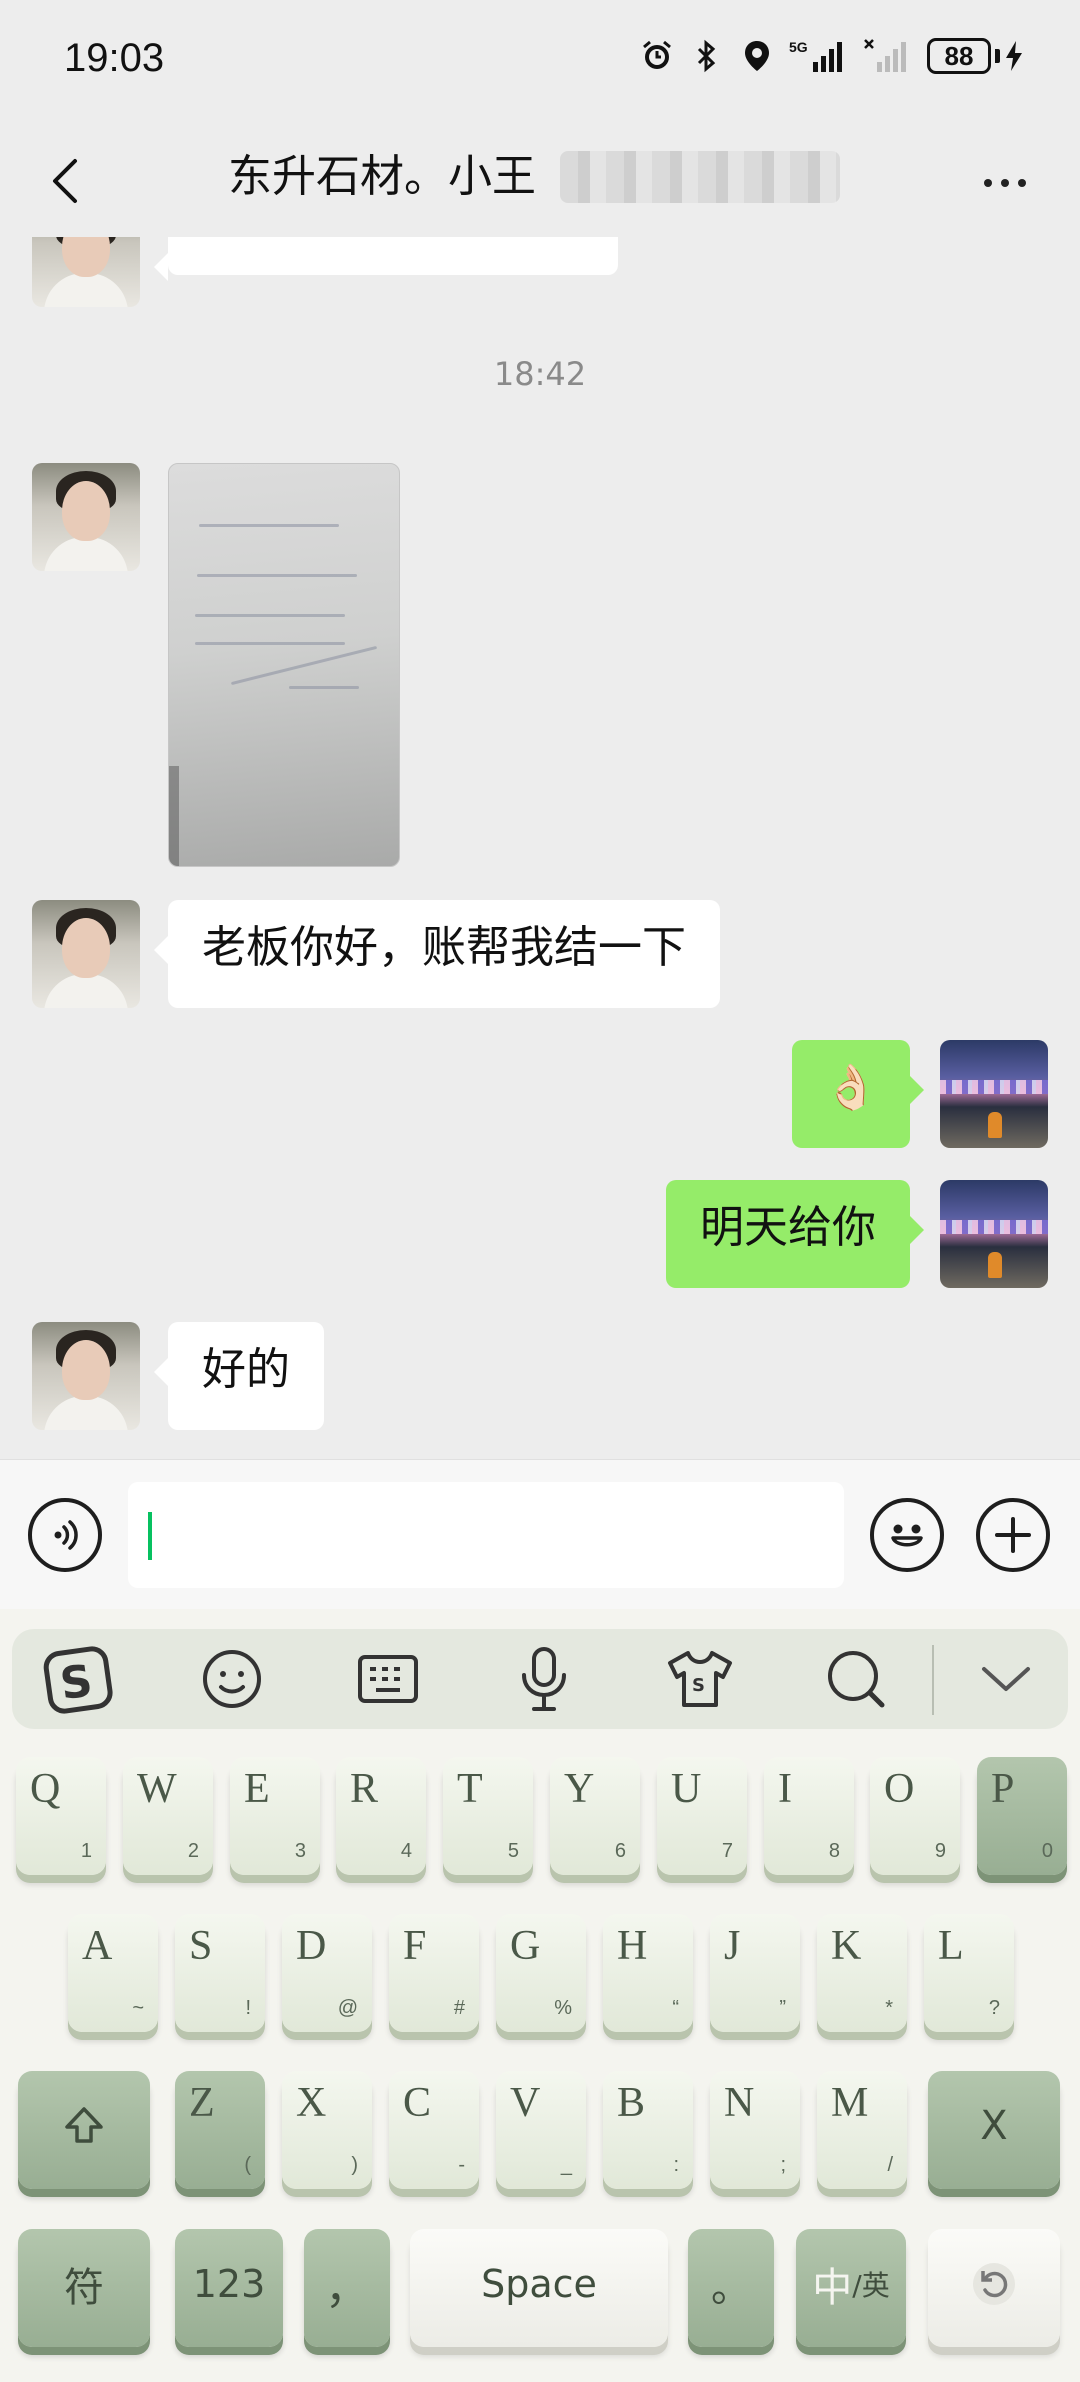  Describe the element at coordinates (354, 2165) in the screenshot. I see `key-sublabel: )` at that location.